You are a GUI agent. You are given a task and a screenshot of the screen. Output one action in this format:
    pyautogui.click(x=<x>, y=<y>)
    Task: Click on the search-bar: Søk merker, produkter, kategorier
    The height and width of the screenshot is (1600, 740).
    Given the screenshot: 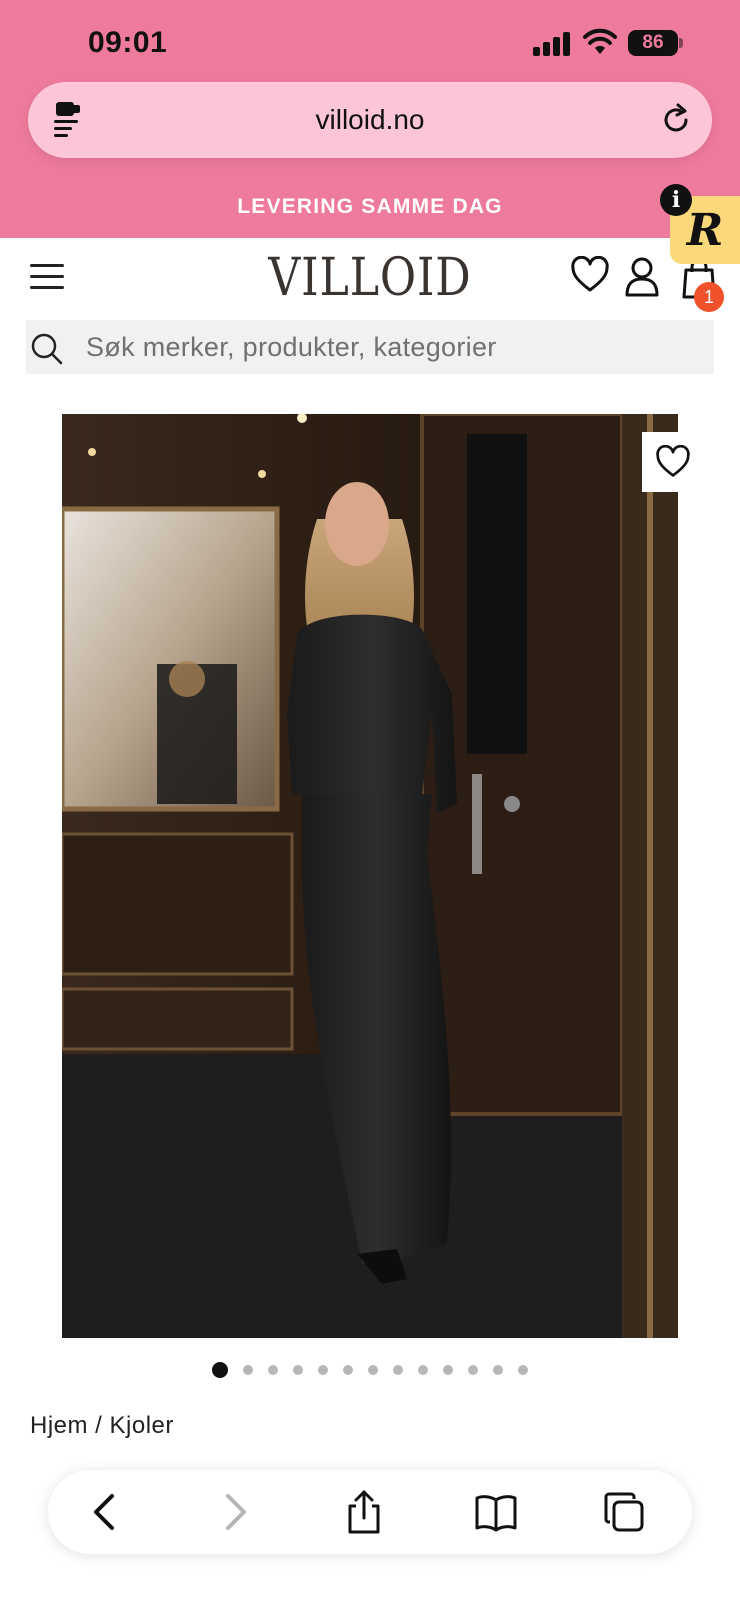 What is the action you would take?
    pyautogui.click(x=370, y=347)
    